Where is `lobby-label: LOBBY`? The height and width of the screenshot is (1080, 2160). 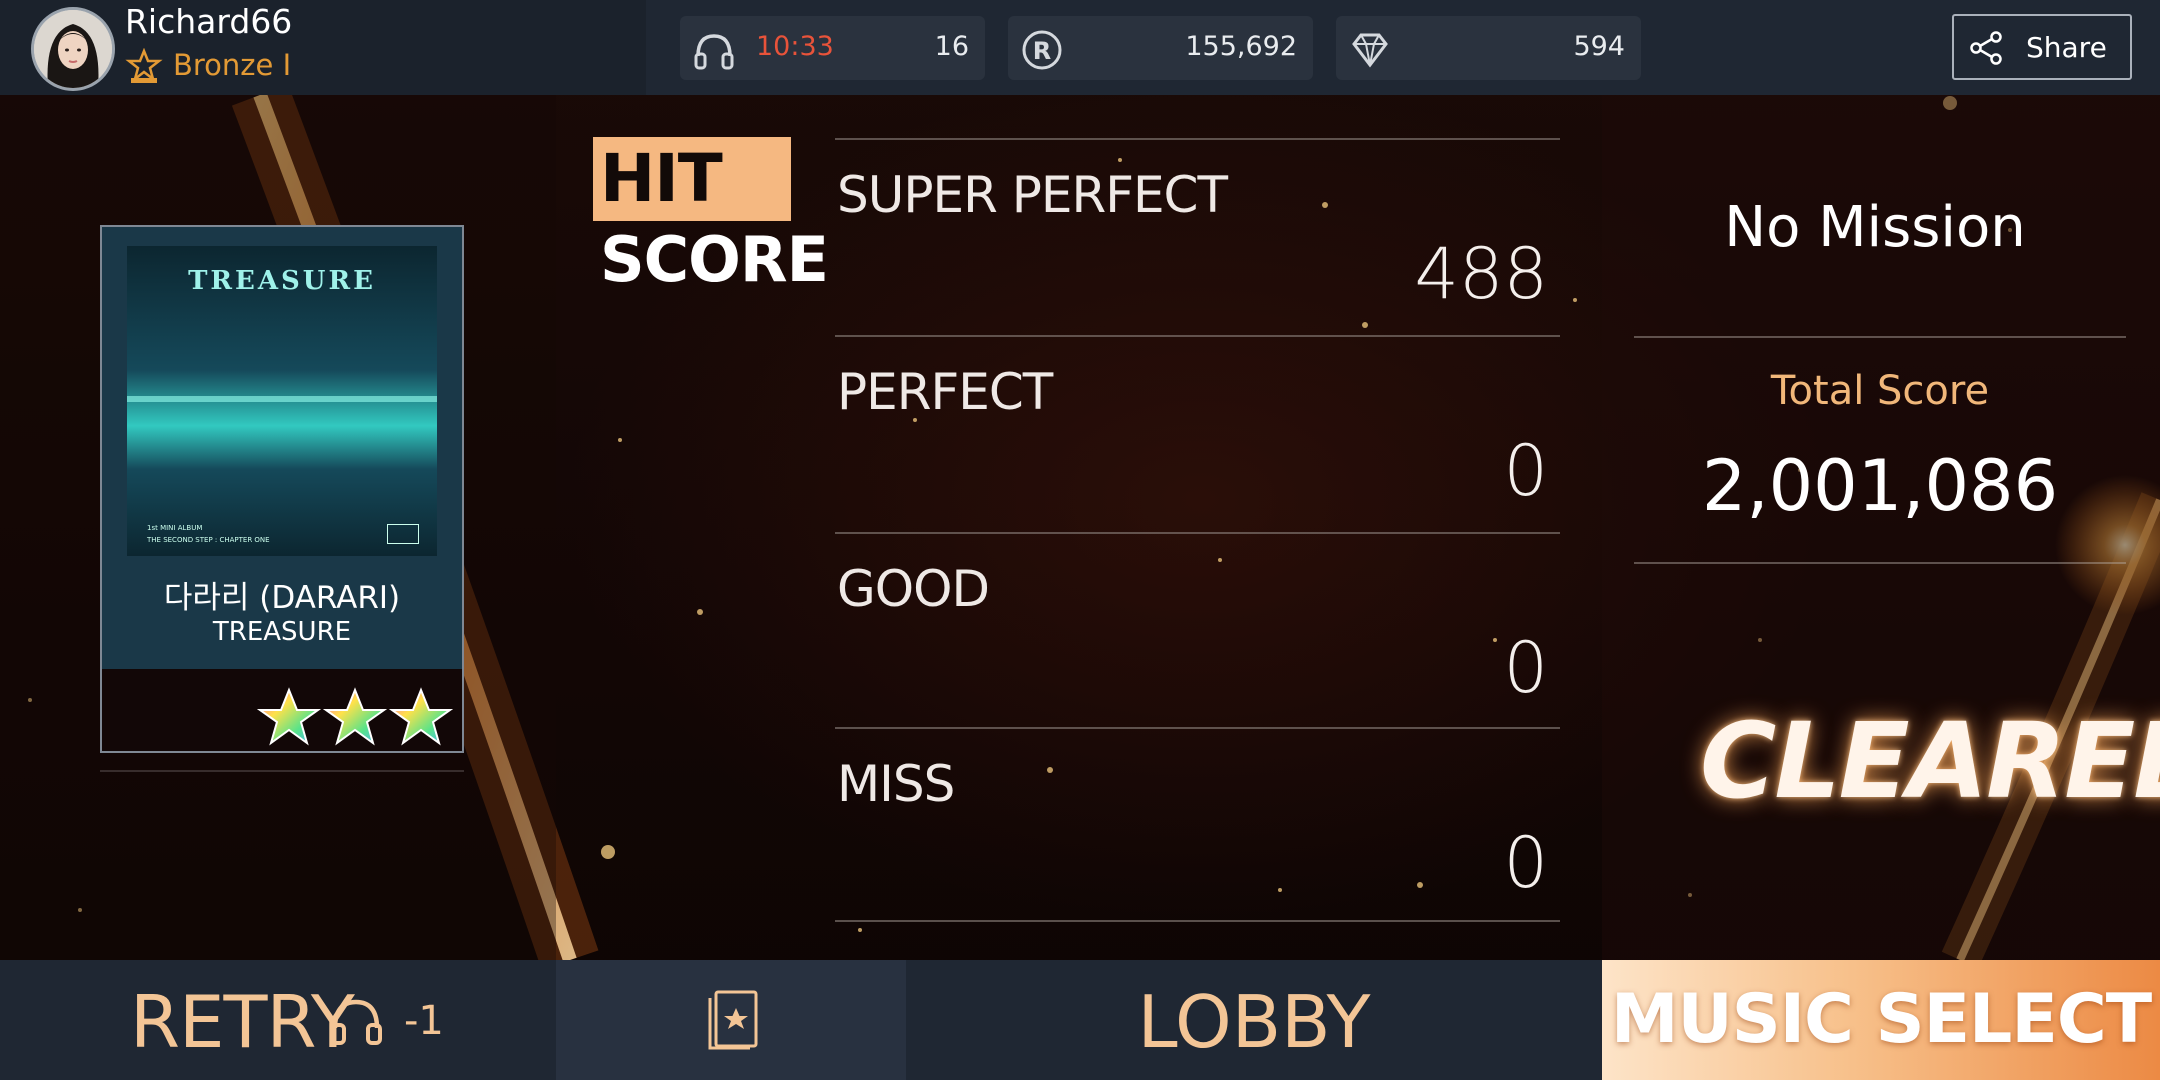
lobby-label: LOBBY is located at coordinates (1254, 1022).